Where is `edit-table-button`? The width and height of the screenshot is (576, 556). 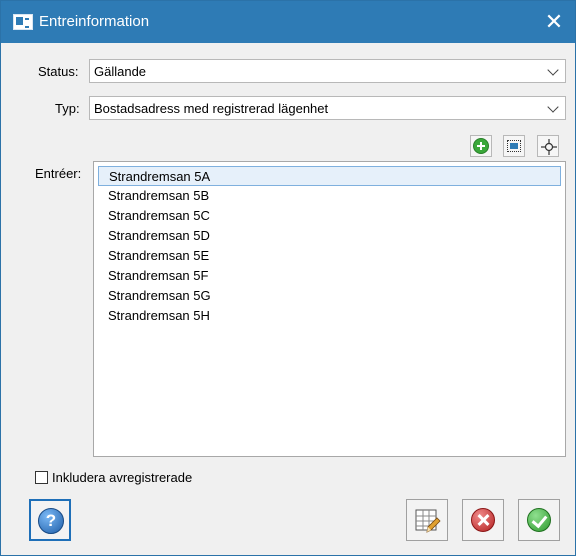 edit-table-button is located at coordinates (427, 520).